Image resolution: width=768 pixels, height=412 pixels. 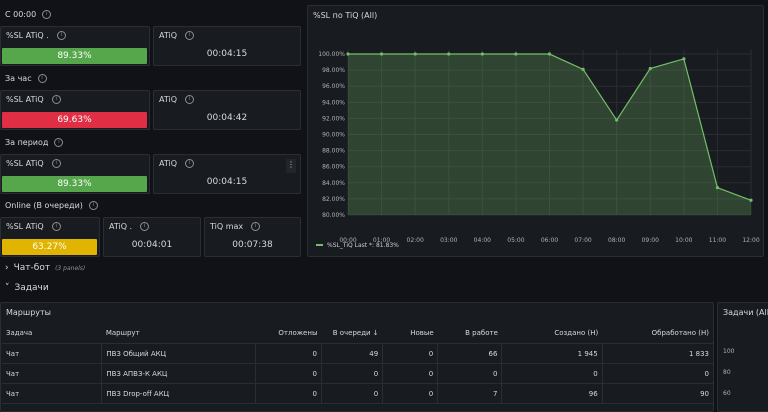 What do you see at coordinates (152, 245) in the screenshot?
I see `atiq-value: 00:04:01` at bounding box center [152, 245].